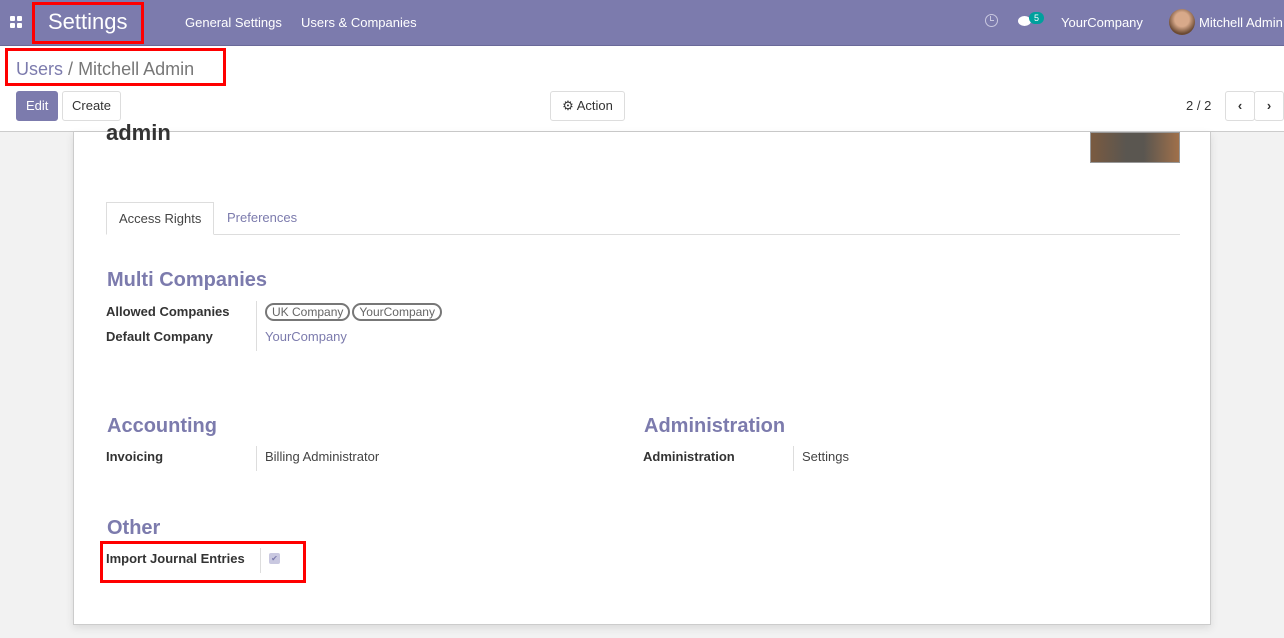 This screenshot has height=638, width=1284. Describe the element at coordinates (134, 528) in the screenshot. I see `section-other: Other` at that location.